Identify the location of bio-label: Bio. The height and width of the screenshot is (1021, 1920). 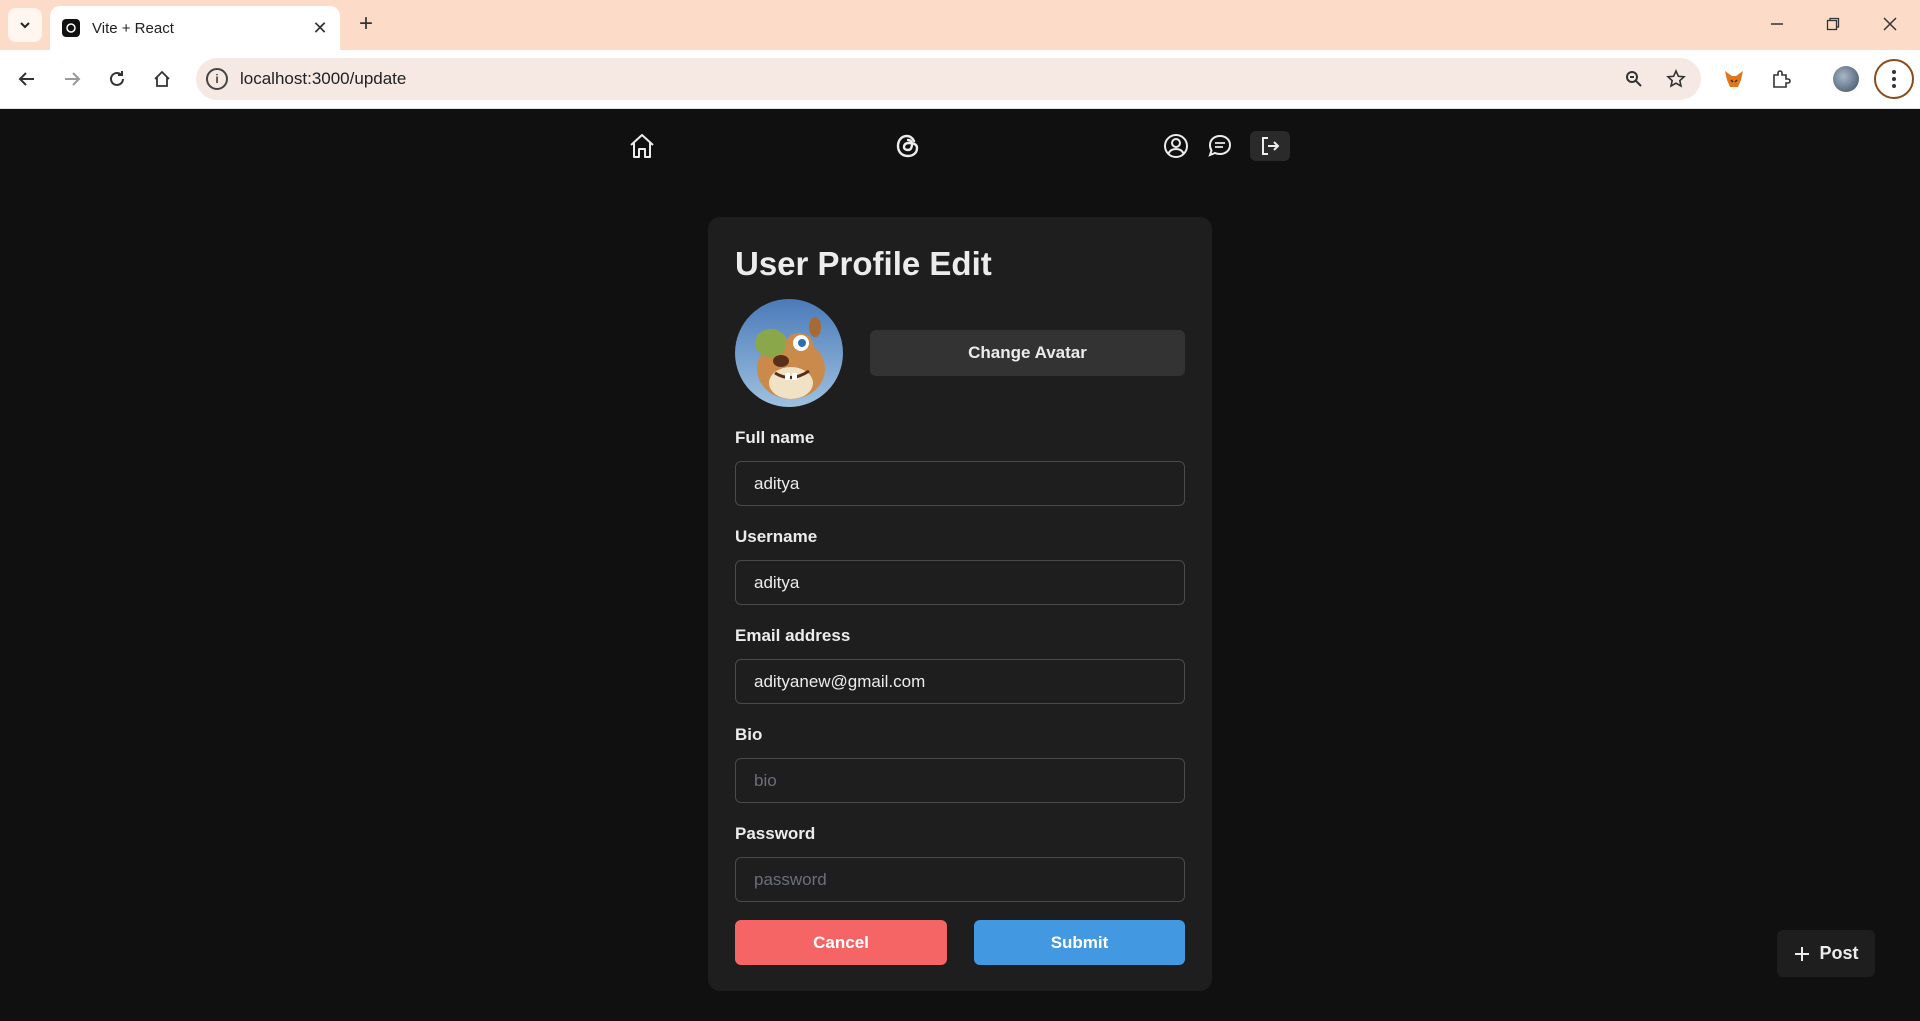
(749, 734).